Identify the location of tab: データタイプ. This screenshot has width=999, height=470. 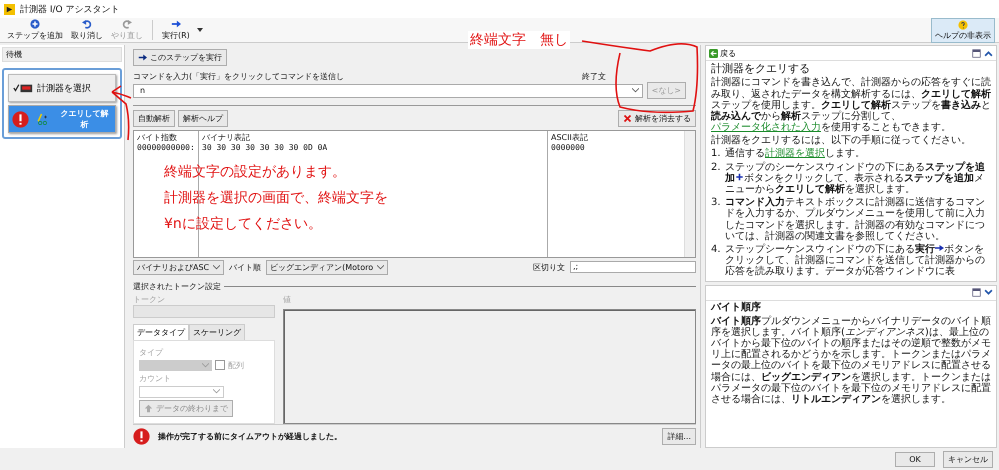
(161, 332).